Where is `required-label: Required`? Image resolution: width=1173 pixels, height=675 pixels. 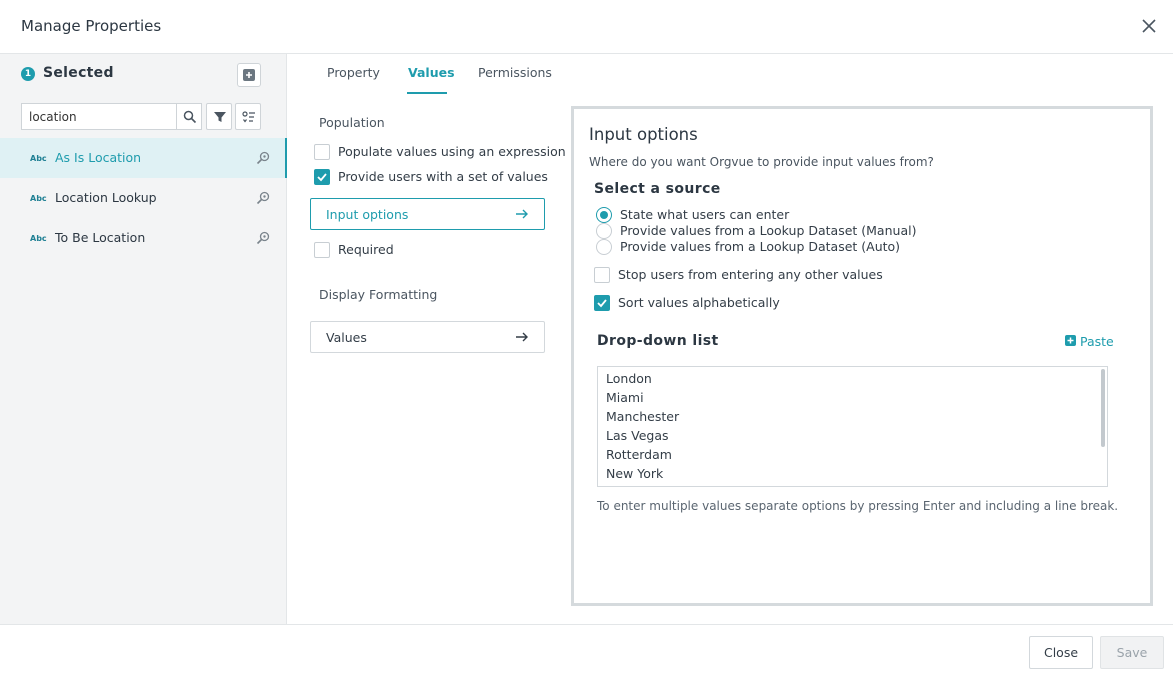 required-label: Required is located at coordinates (366, 249).